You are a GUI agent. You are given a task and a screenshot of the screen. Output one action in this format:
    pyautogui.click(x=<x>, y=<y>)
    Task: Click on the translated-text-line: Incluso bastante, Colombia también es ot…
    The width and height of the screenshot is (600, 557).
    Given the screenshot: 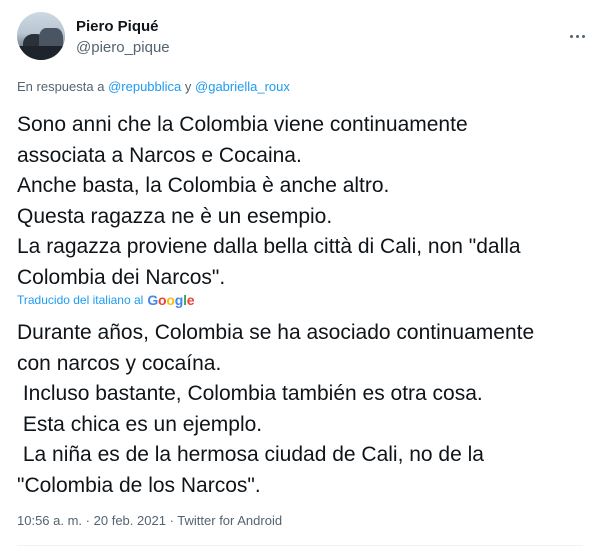 What is the action you would take?
    pyautogui.click(x=250, y=393)
    